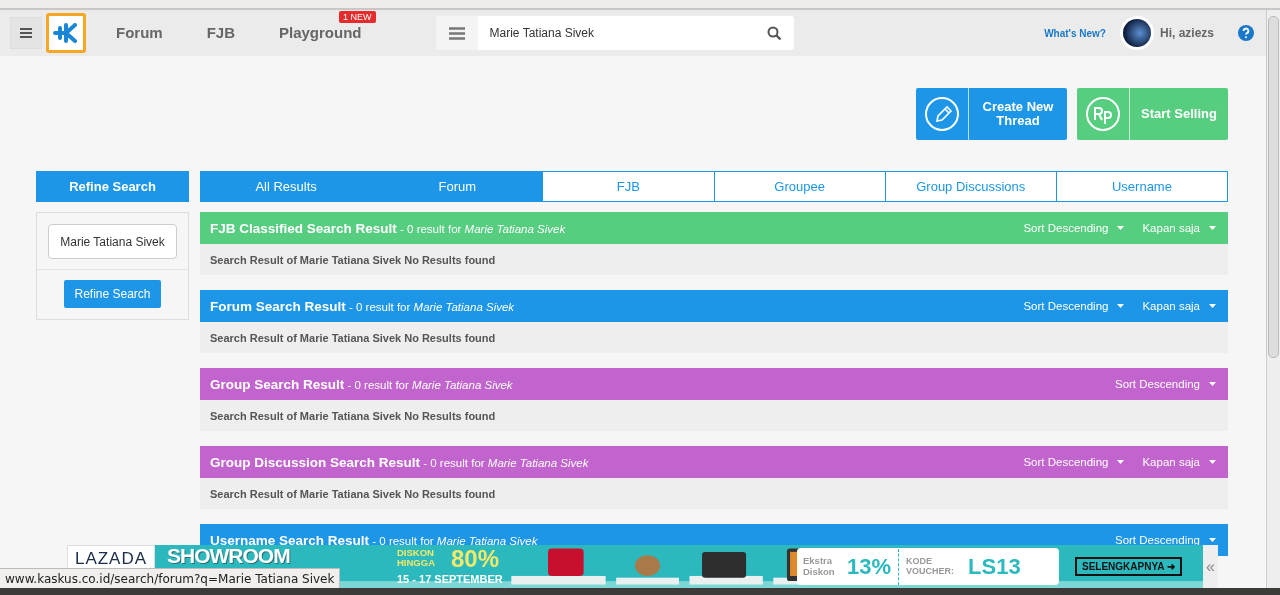 The width and height of the screenshot is (1280, 595). What do you see at coordinates (774, 33) in the screenshot?
I see `search-icon` at bounding box center [774, 33].